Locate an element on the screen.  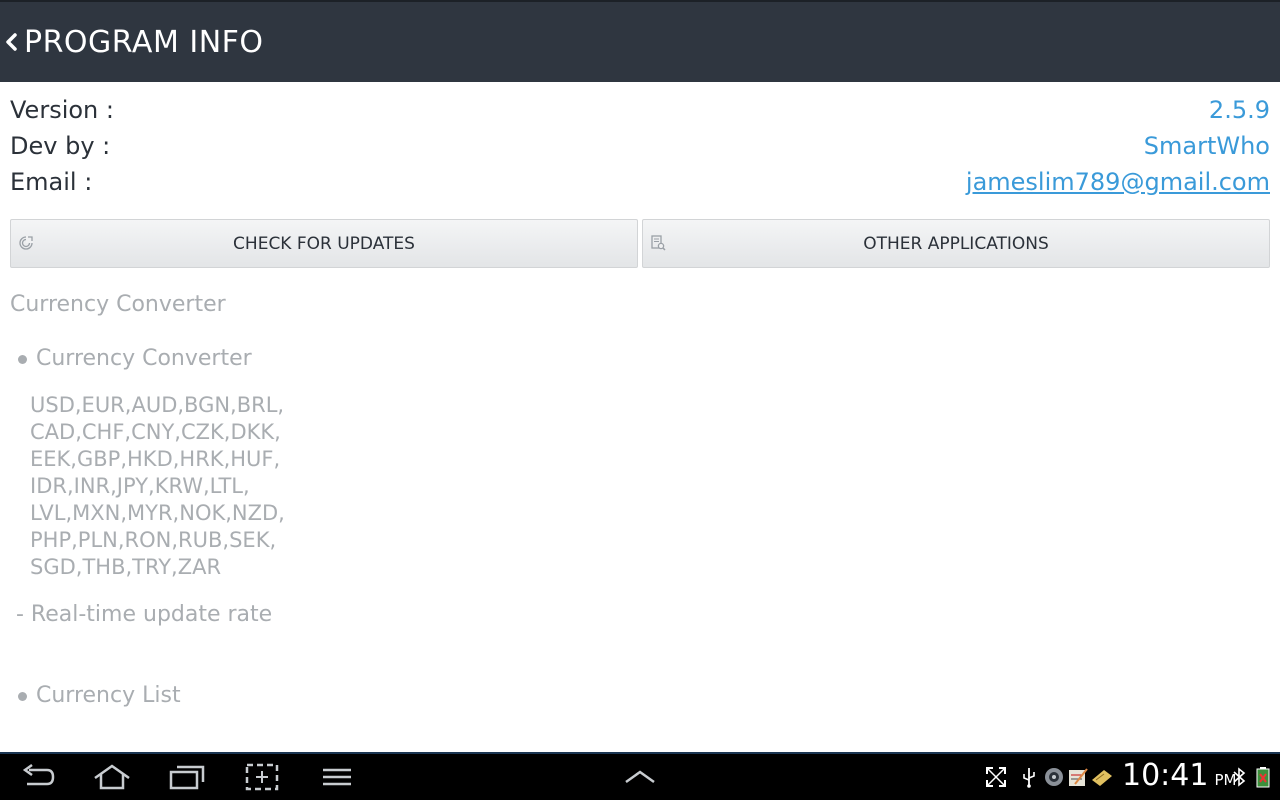
developer-row: Dev by : SmartWho is located at coordinates (640, 146).